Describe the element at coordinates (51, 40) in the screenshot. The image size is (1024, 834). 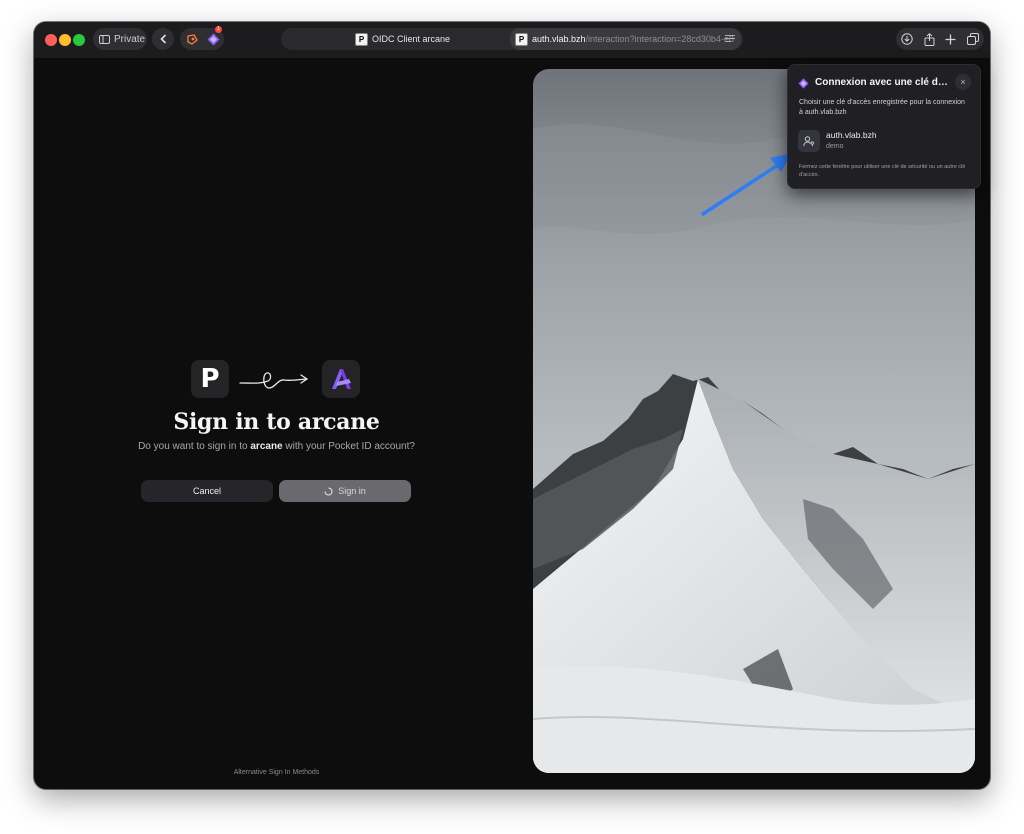
I see `close-window-button` at that location.